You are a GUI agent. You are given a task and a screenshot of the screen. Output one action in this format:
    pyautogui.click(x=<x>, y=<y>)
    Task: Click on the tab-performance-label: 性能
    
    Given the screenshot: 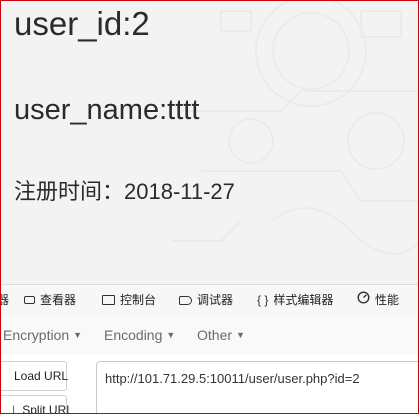 What is the action you would take?
    pyautogui.click(x=387, y=300)
    